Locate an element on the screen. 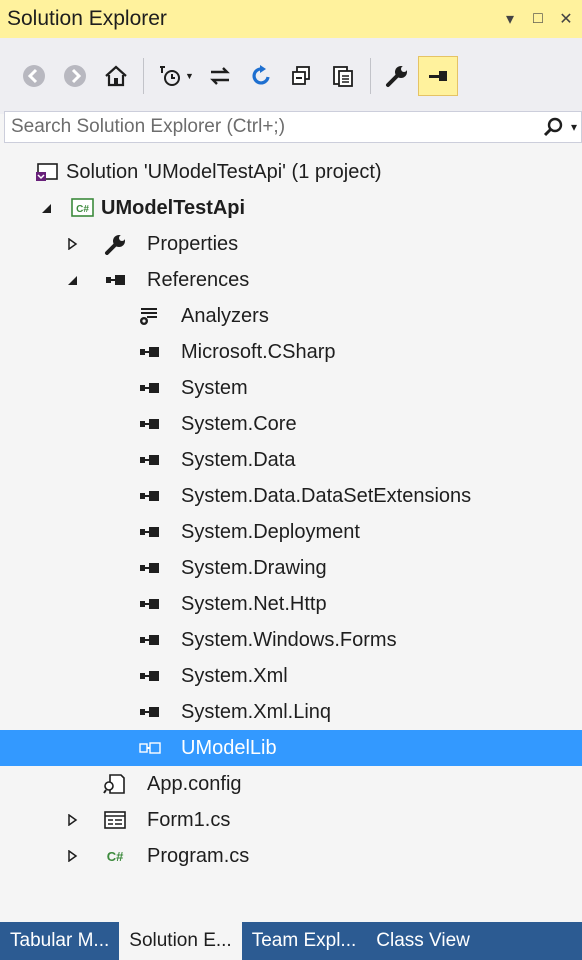 Image resolution: width=582 pixels, height=960 pixels. search-input: Search Solution Explorer (Ctrl+;) is located at coordinates (272, 127).